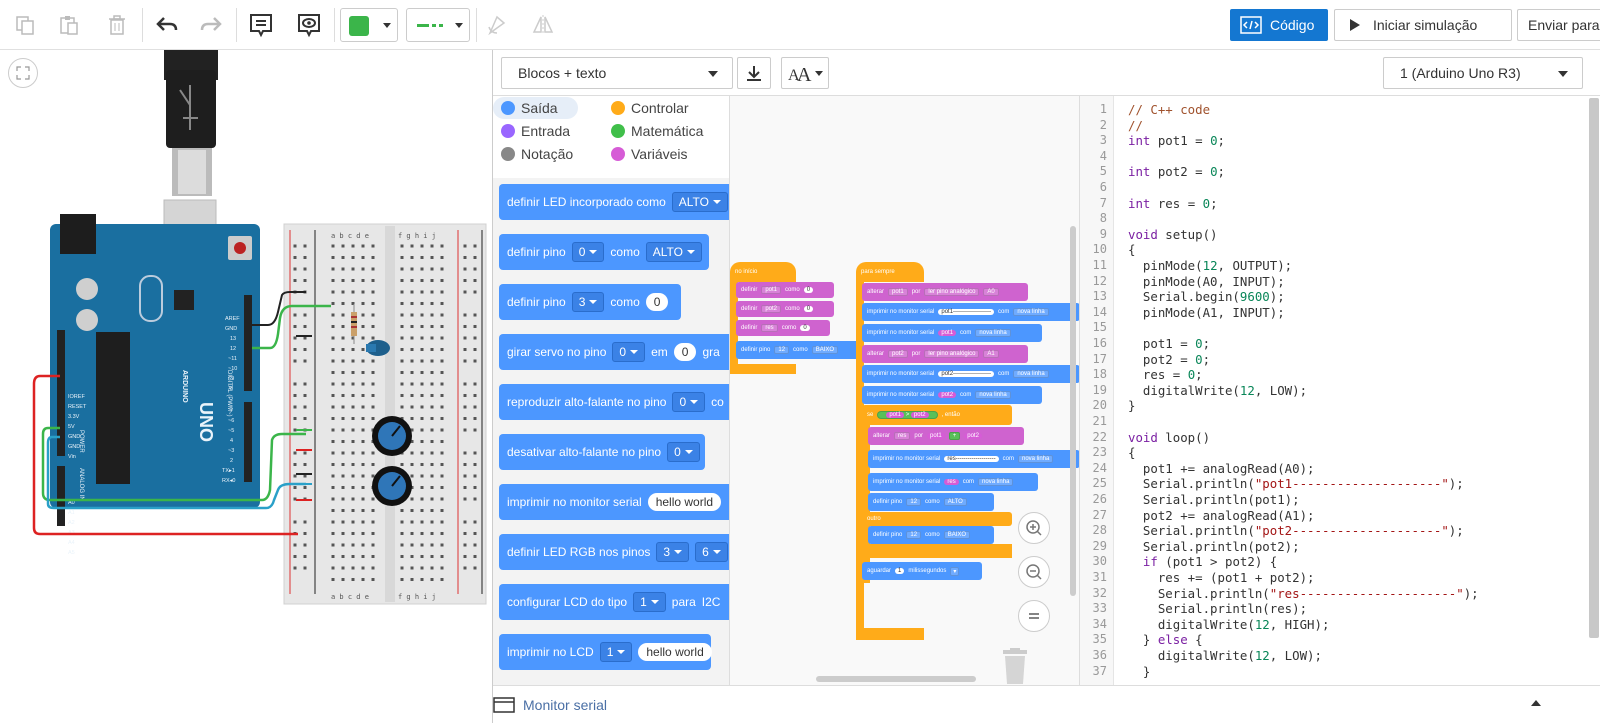  I want to click on category-variables: Variáveis, so click(649, 154).